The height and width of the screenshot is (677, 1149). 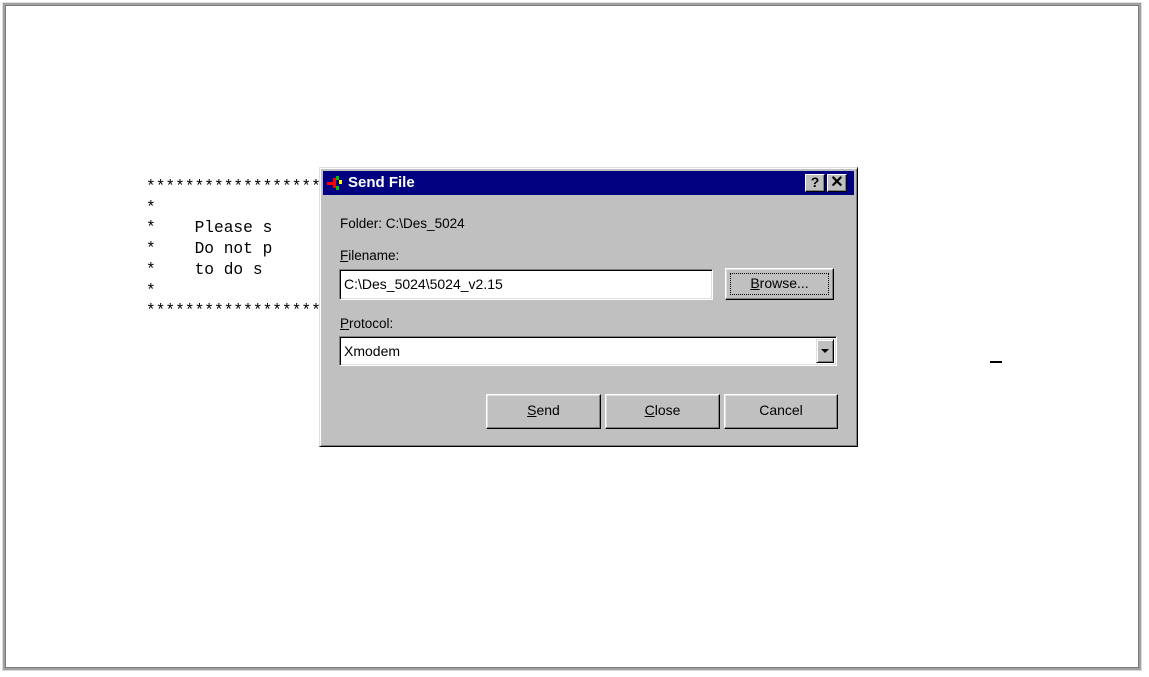 I want to click on close-button: Close, so click(x=662, y=411).